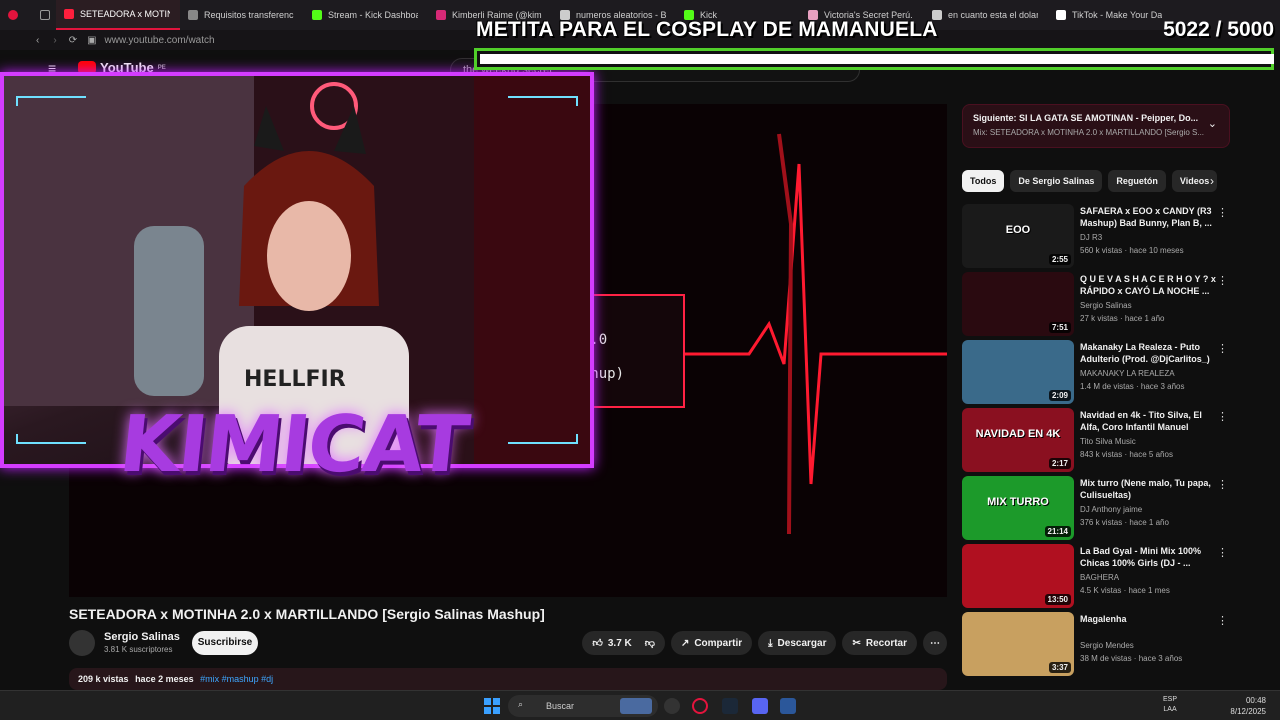 The image size is (1280, 720). Describe the element at coordinates (1018, 644) in the screenshot. I see `video-thumbnail: 3:37` at that location.